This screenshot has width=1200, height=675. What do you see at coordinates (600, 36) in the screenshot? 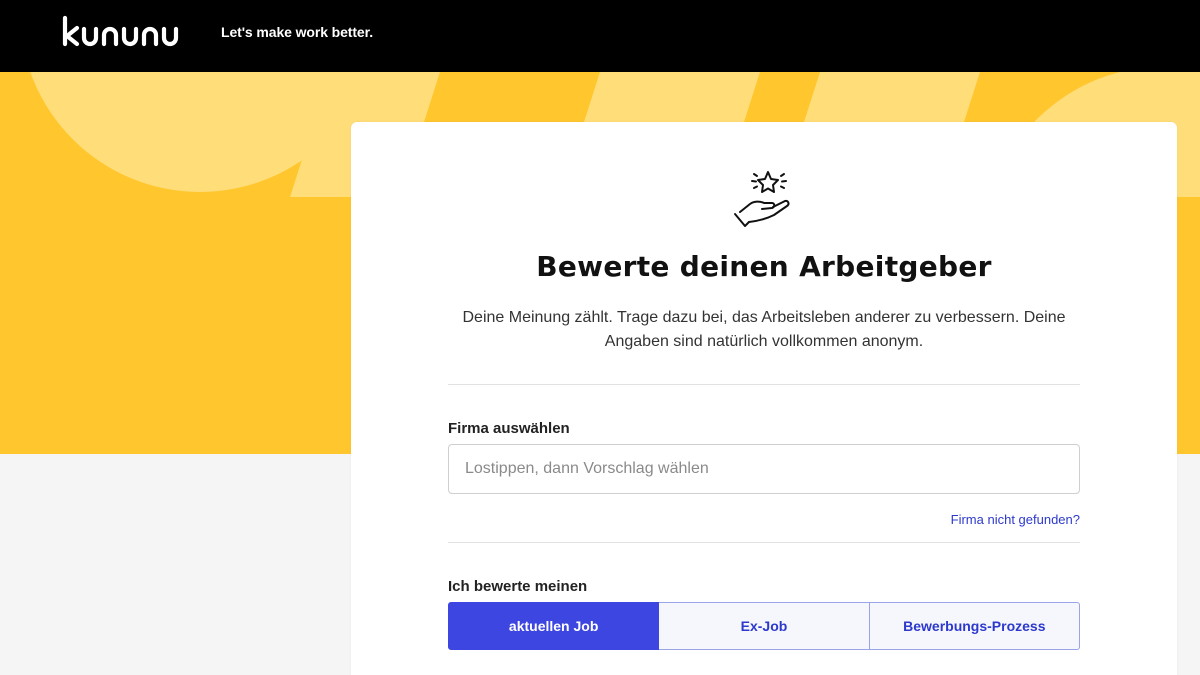
I see `top-navigation-bar: Let's make work better.` at bounding box center [600, 36].